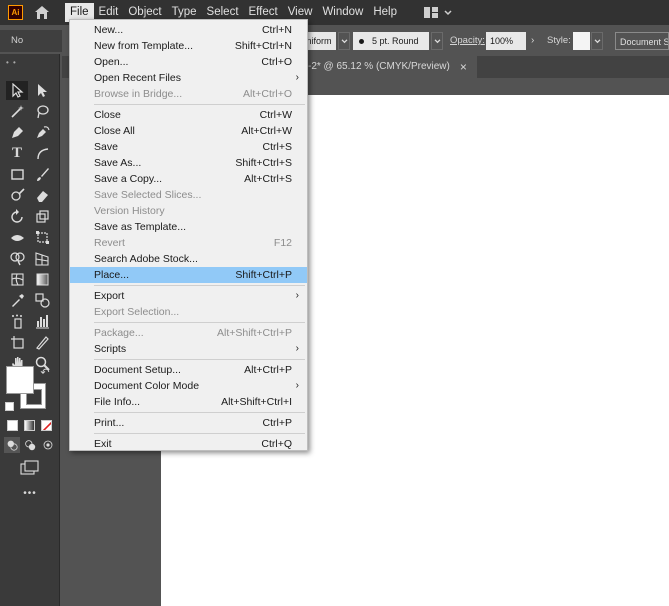 Image resolution: width=669 pixels, height=606 pixels. Describe the element at coordinates (188, 179) in the screenshot. I see `menu-item-save-a-copy: Save a Copy... Alt+Ctrl+S` at that location.